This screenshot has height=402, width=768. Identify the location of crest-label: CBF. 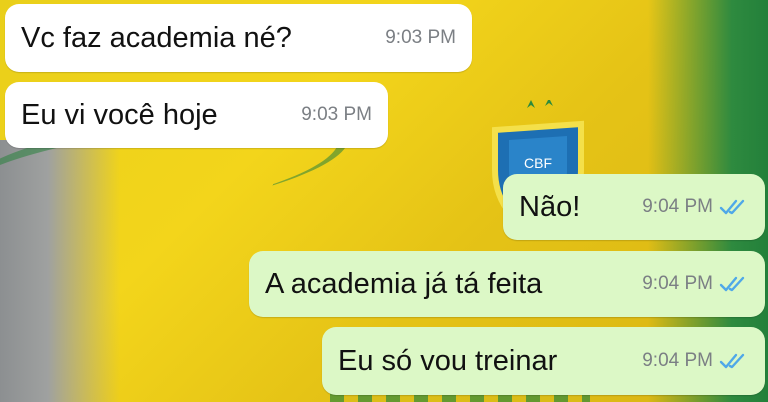
(538, 163).